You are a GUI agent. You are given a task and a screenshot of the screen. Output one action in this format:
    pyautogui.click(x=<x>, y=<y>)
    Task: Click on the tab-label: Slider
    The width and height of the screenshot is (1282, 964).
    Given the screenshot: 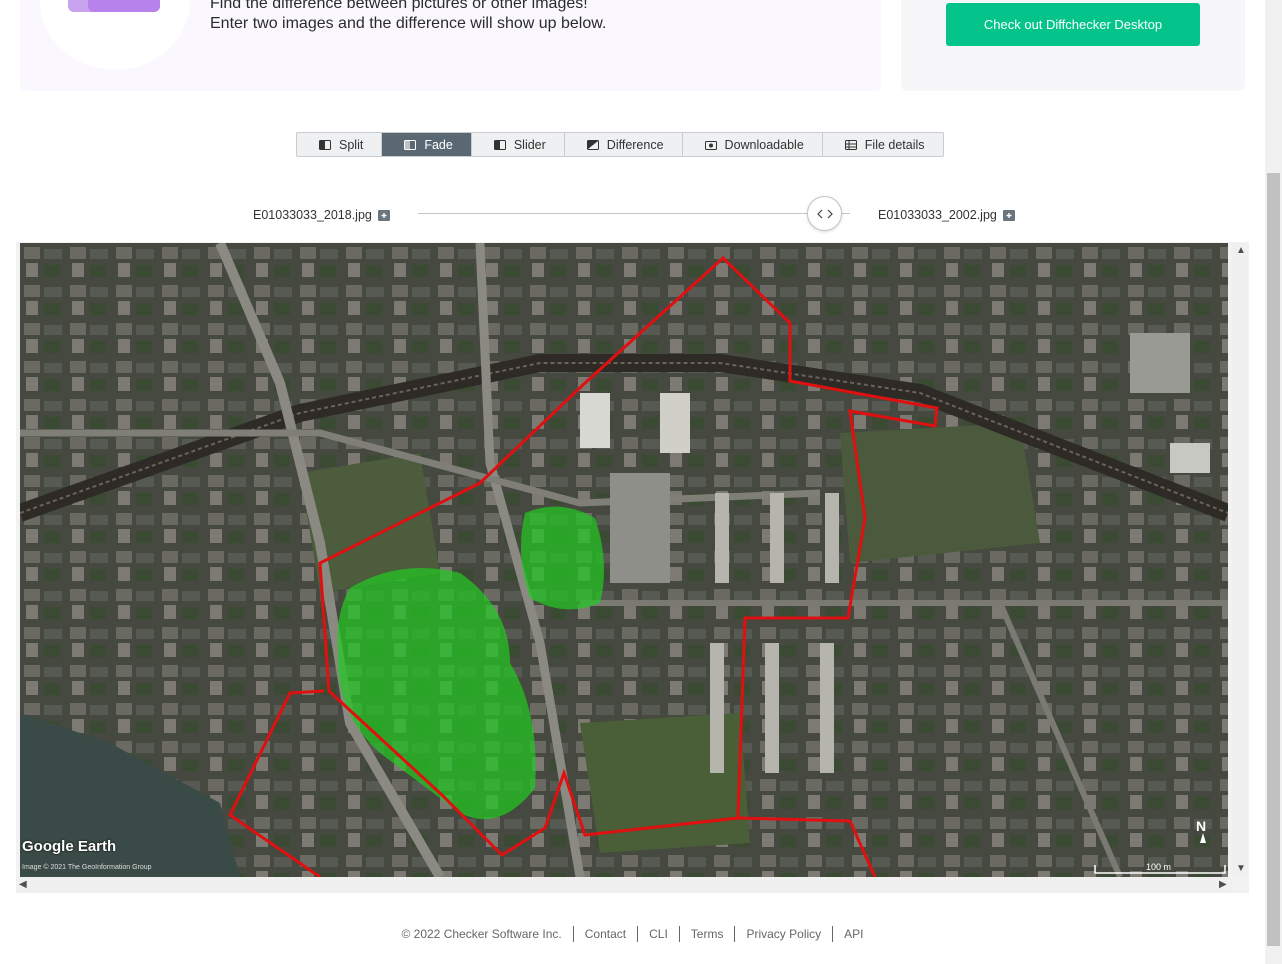 What is the action you would take?
    pyautogui.click(x=529, y=144)
    